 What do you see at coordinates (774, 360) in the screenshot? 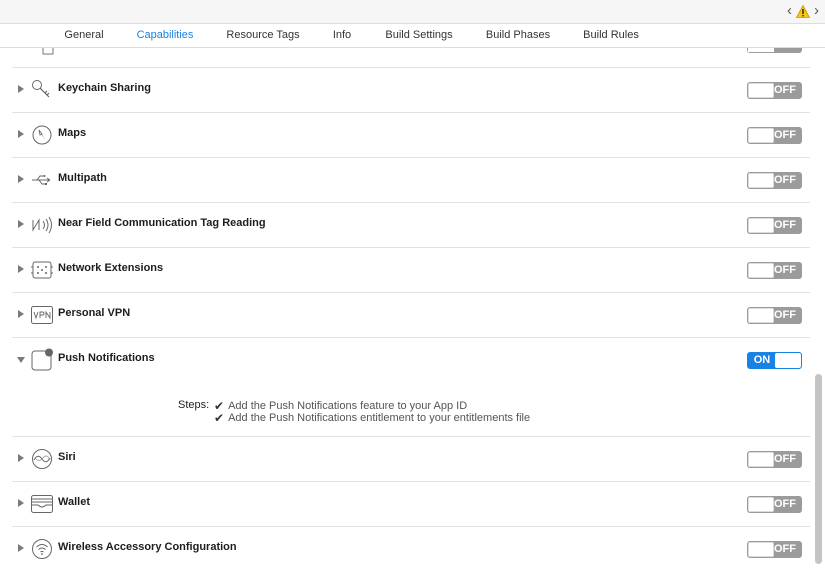
I see `capability-toggle-push-notifications: ON` at bounding box center [774, 360].